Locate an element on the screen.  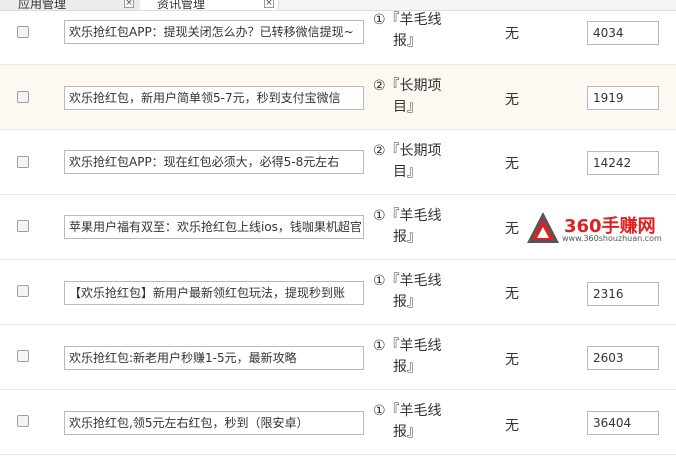
views-input: 2316 is located at coordinates (623, 294).